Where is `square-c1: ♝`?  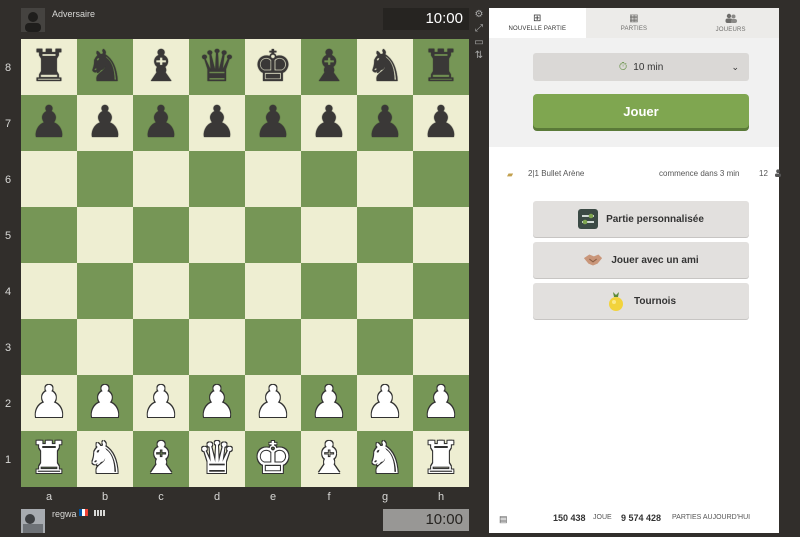
square-c1: ♝ is located at coordinates (161, 459).